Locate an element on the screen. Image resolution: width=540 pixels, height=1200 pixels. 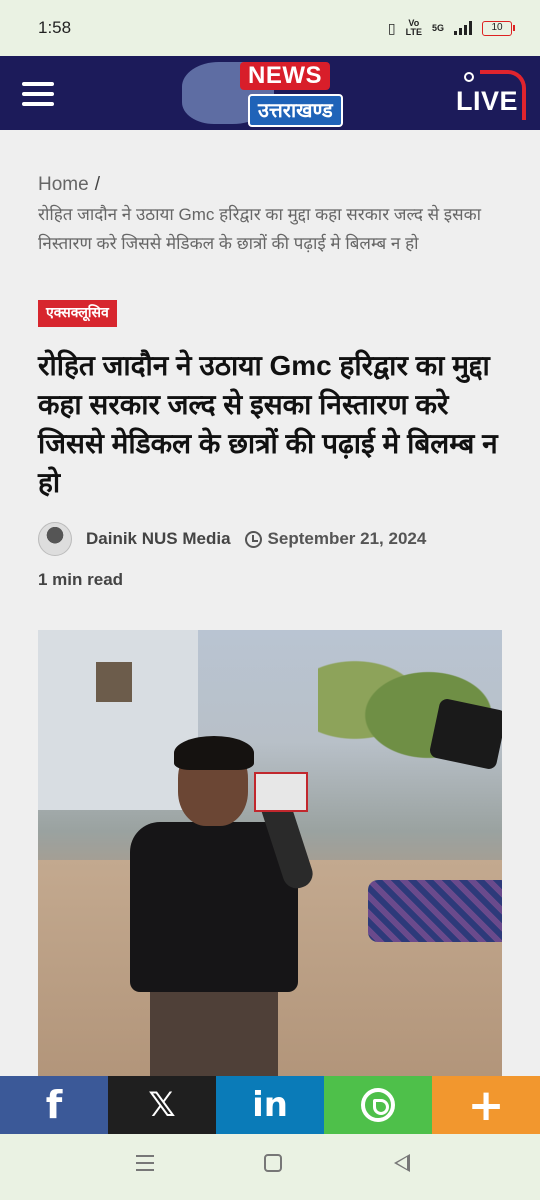
share-more-button: + is located at coordinates (486, 1105).